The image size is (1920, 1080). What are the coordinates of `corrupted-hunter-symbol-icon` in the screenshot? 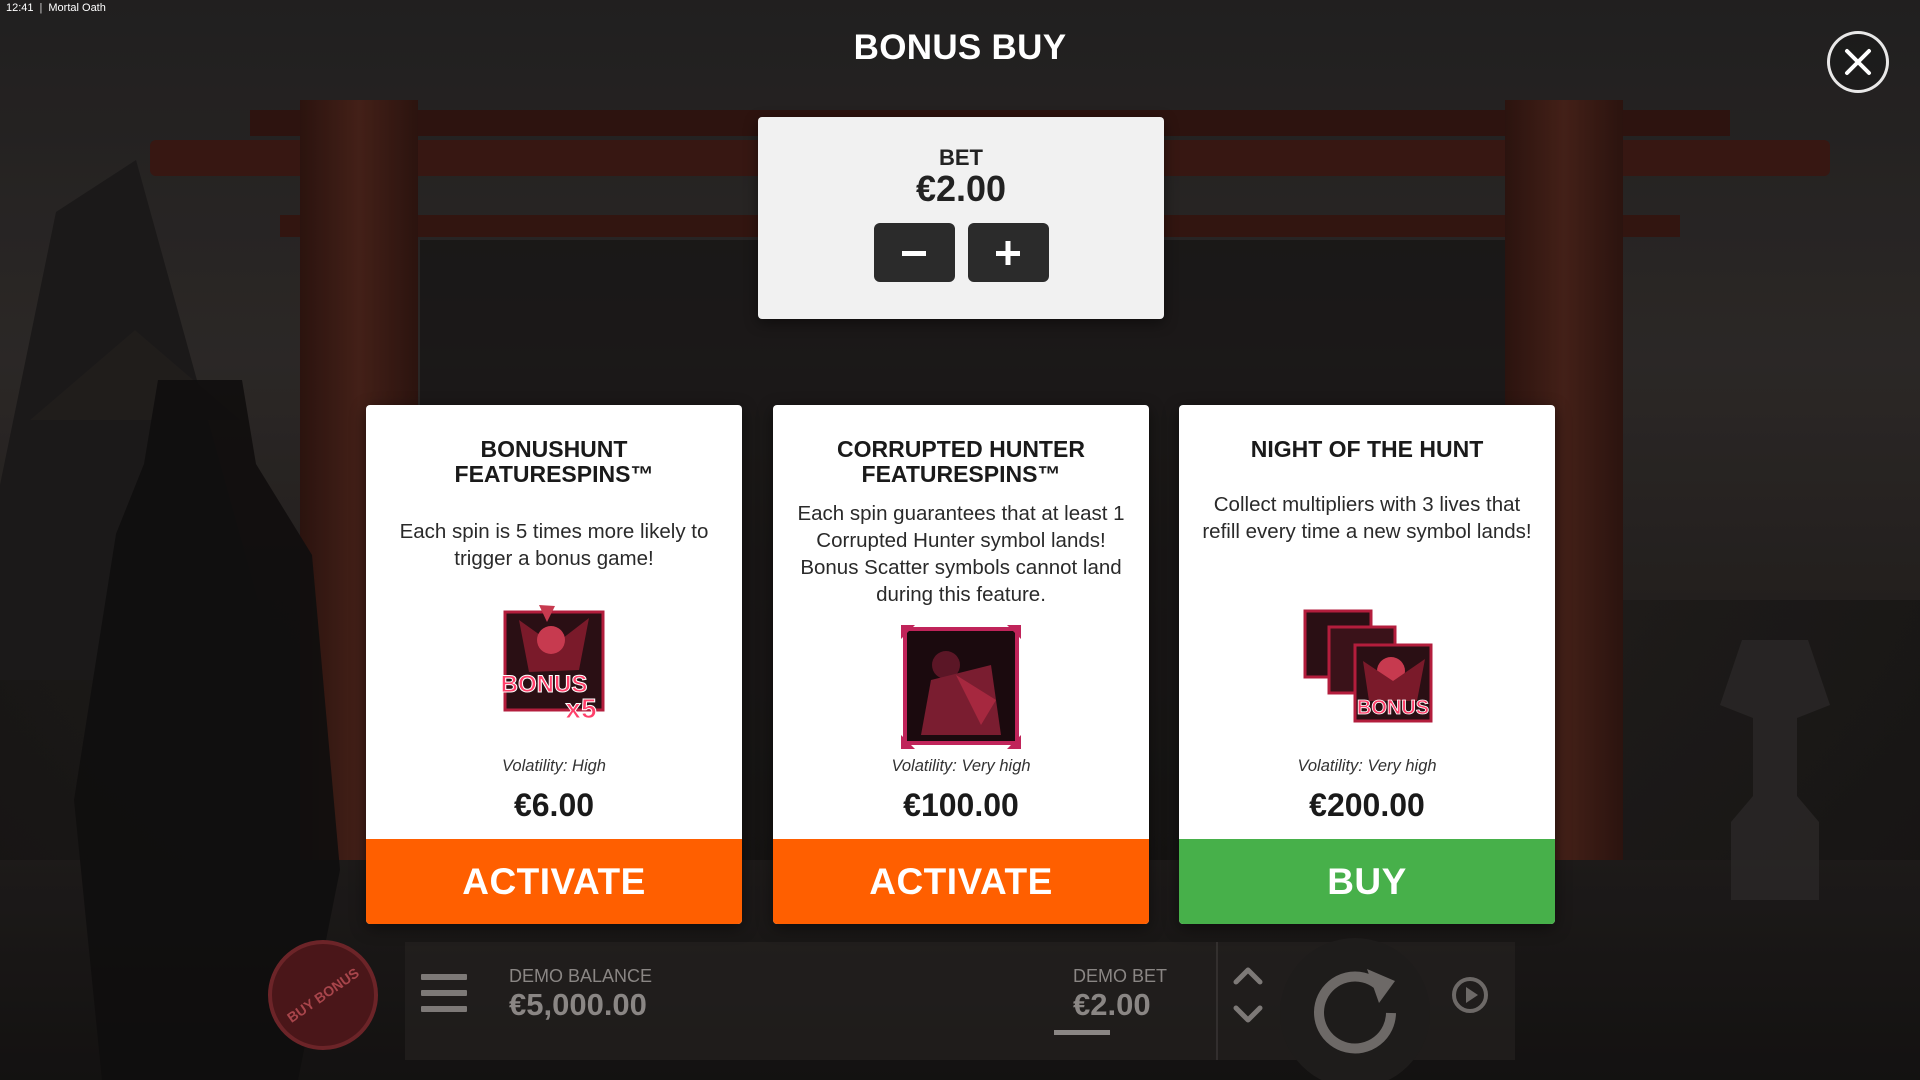 It's located at (961, 687).